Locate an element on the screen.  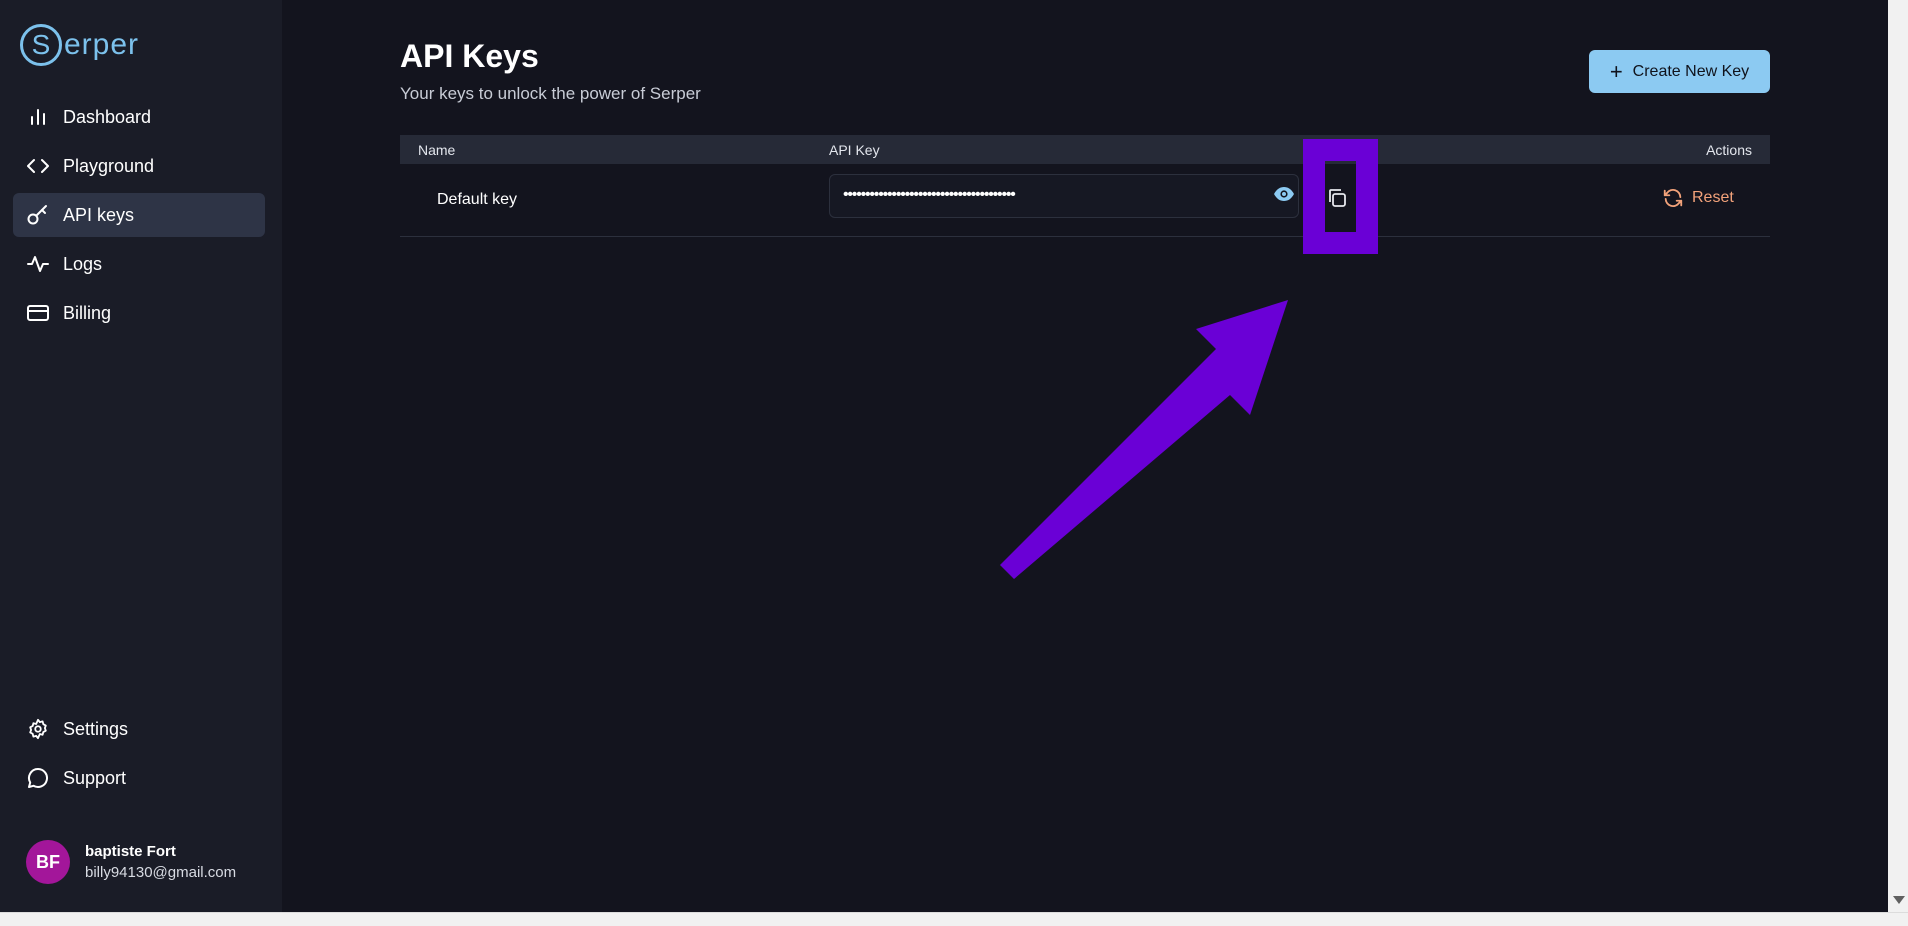
sidebar-item-support: Support is located at coordinates (139, 778).